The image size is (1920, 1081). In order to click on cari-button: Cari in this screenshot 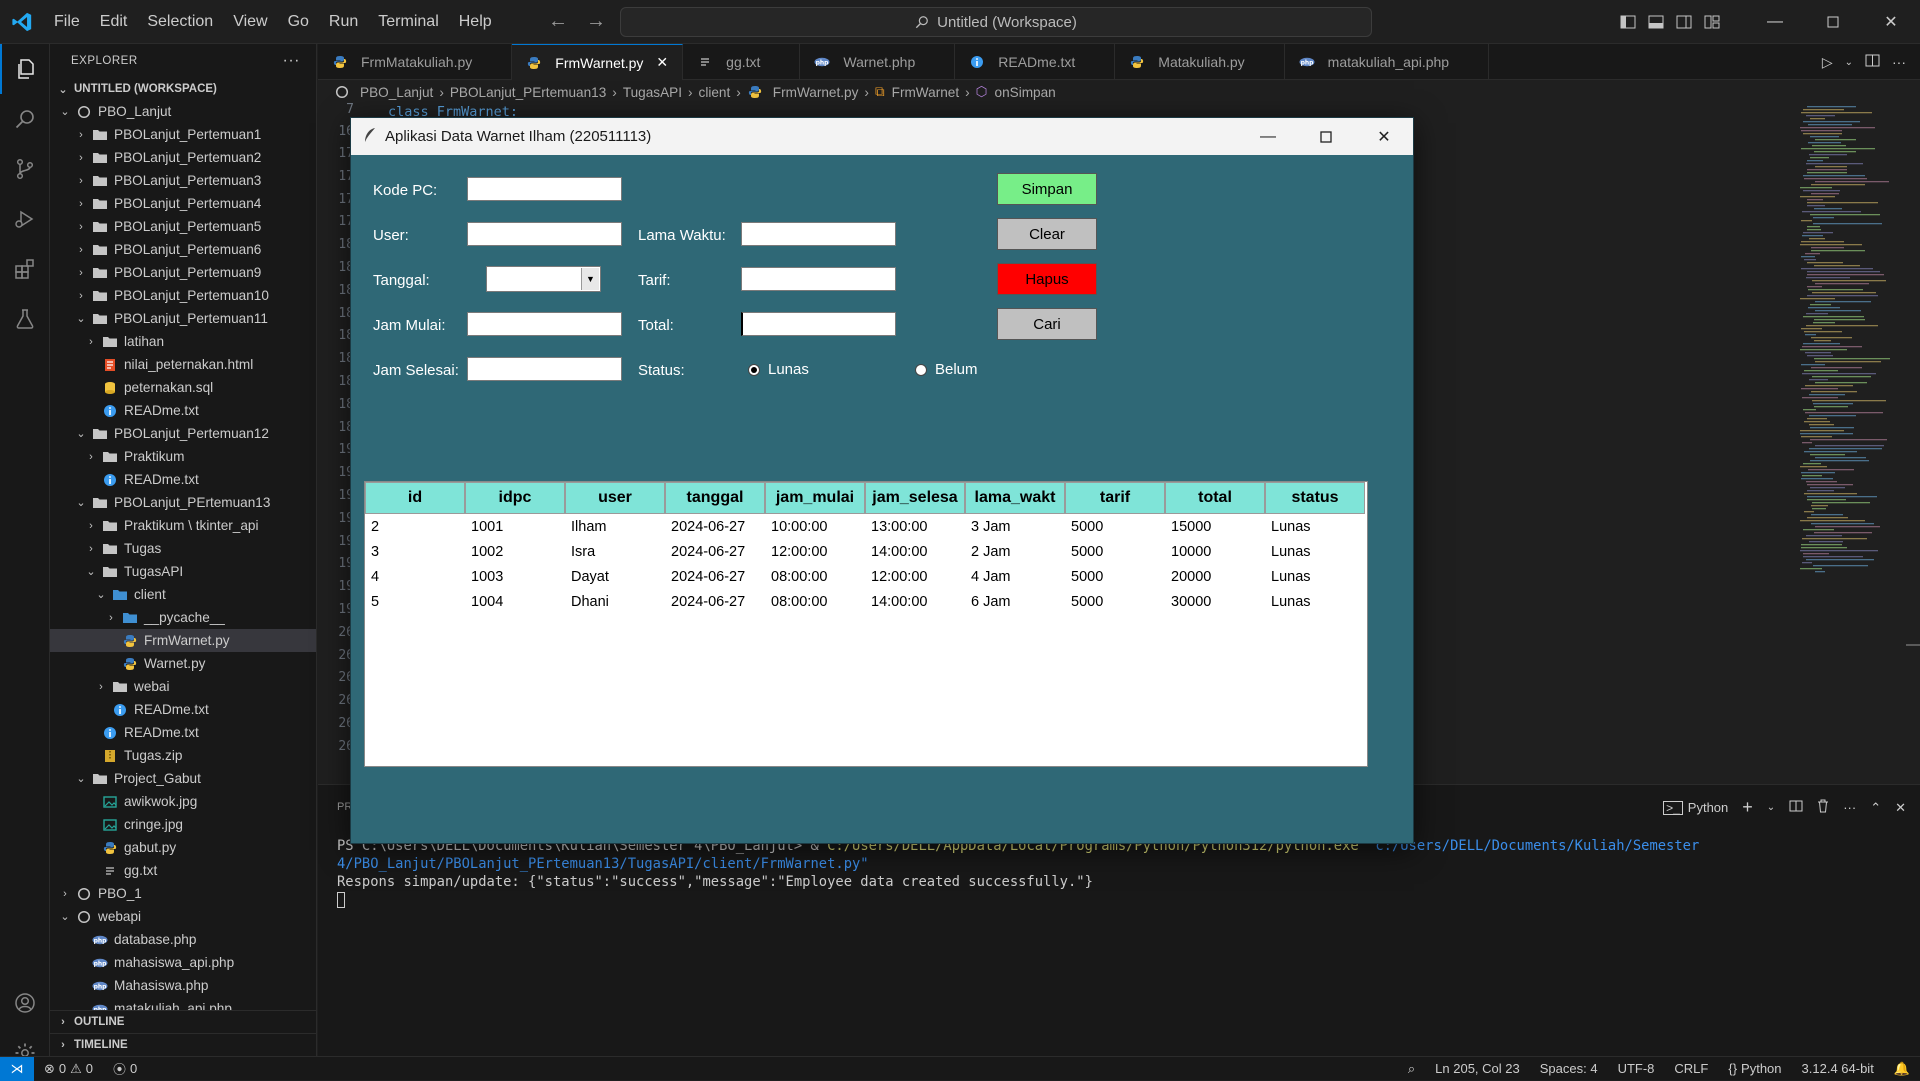, I will do `click(1047, 324)`.